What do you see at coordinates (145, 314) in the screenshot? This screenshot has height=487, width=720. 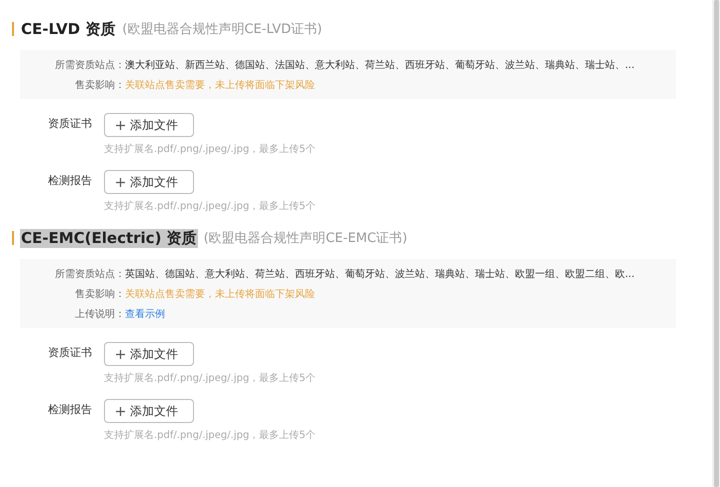 I see `example-link: 查看示例` at bounding box center [145, 314].